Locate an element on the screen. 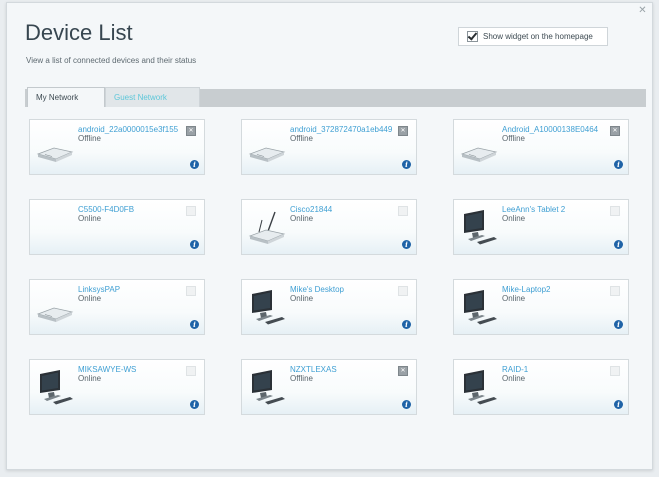  wireless-router-icon is located at coordinates (267, 228).